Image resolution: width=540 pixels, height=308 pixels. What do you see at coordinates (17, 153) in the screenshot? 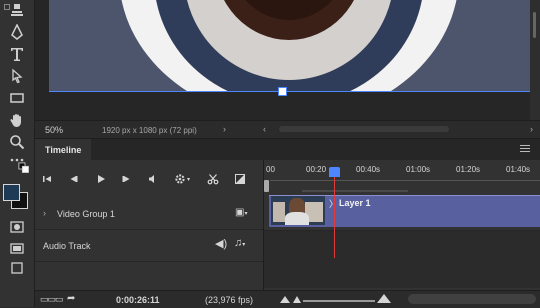
I see `tools-panel` at bounding box center [17, 153].